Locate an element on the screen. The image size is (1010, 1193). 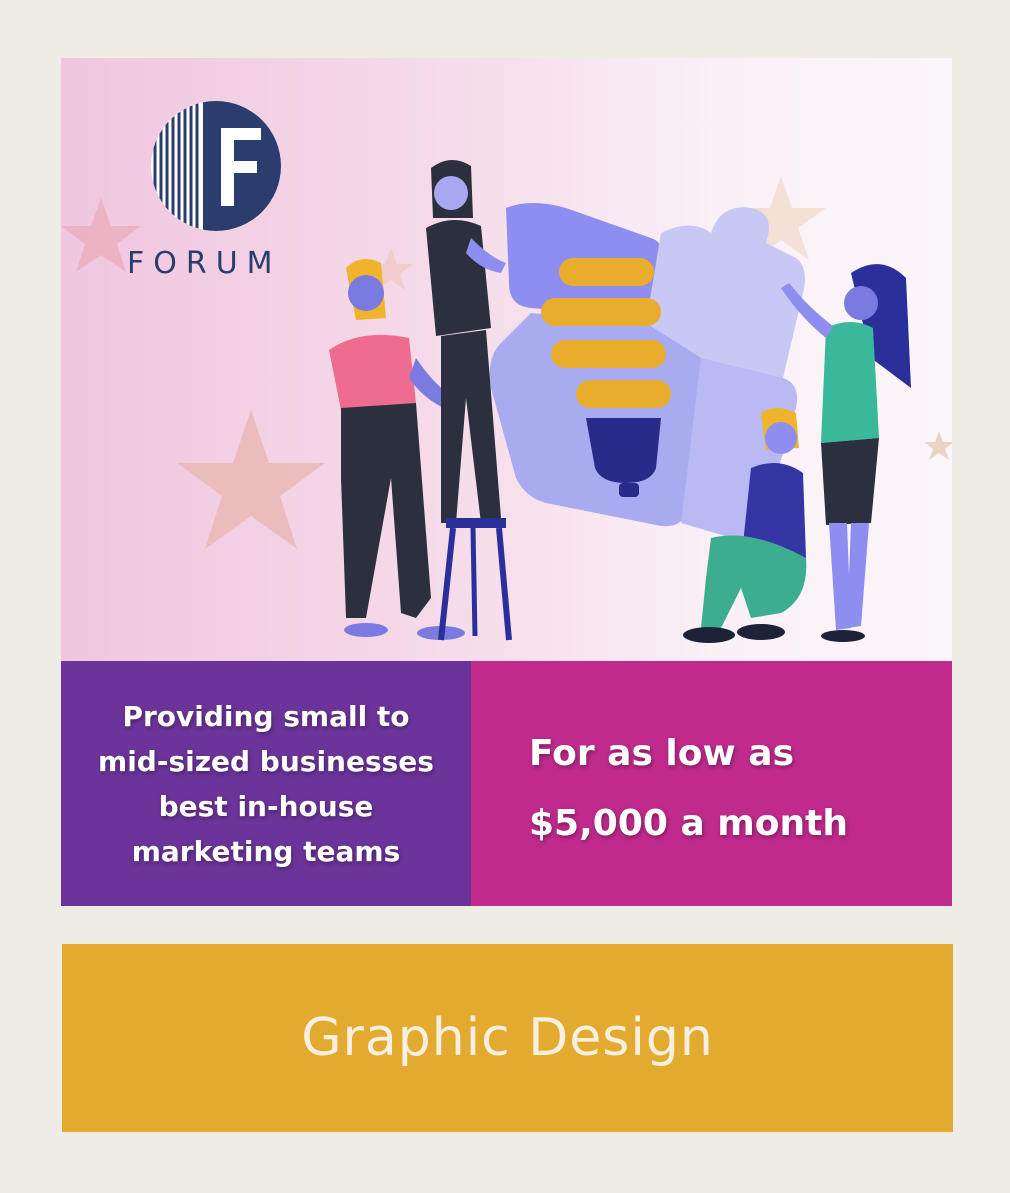
category-caption-button: Graphic Design is located at coordinates (507, 1038).